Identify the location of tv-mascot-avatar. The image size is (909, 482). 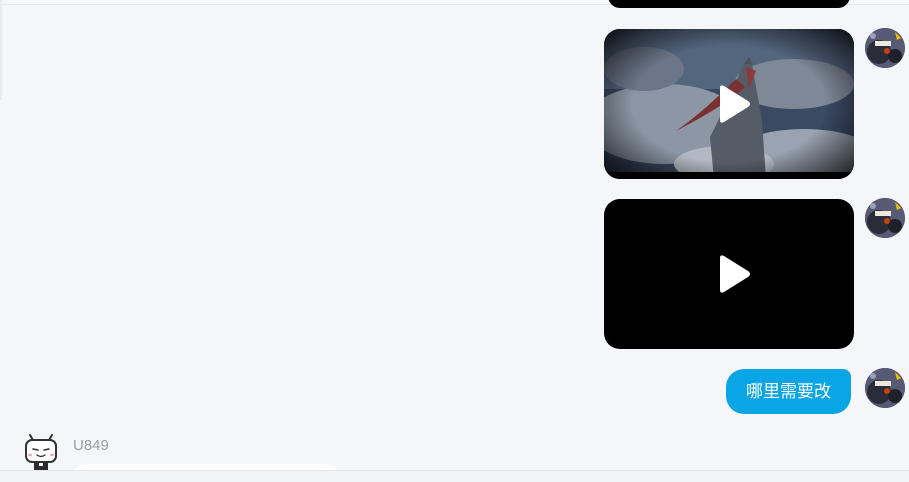
(41, 453).